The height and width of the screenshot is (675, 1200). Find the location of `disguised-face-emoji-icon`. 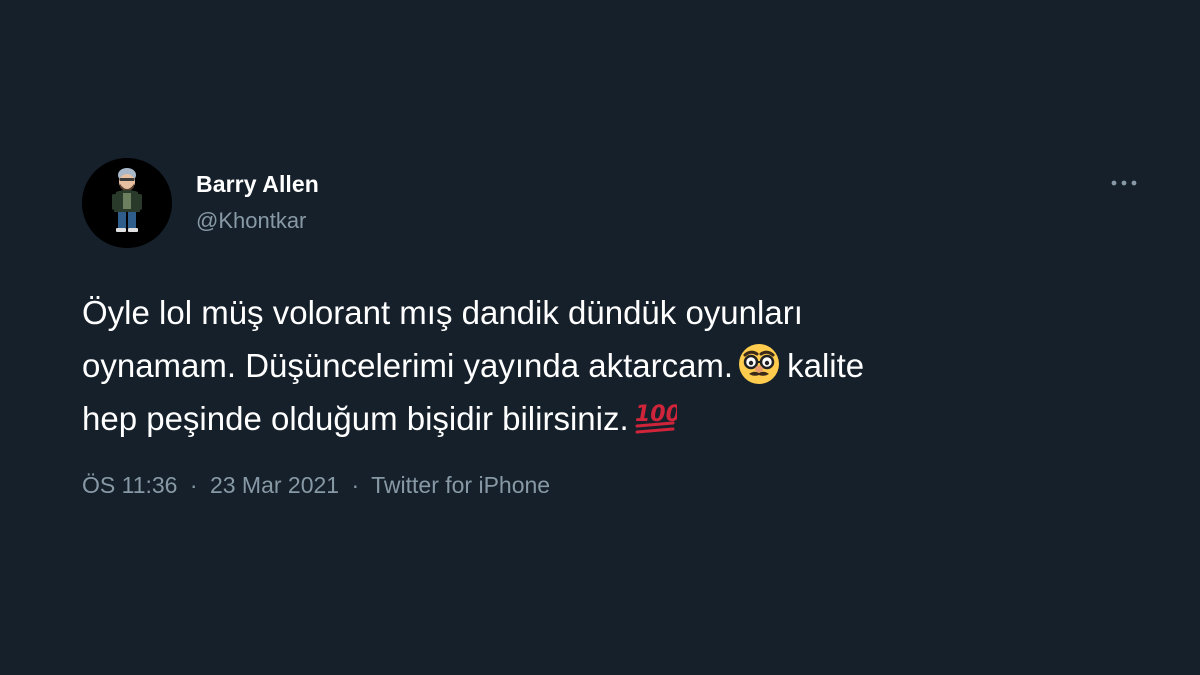

disguised-face-emoji-icon is located at coordinates (759, 364).